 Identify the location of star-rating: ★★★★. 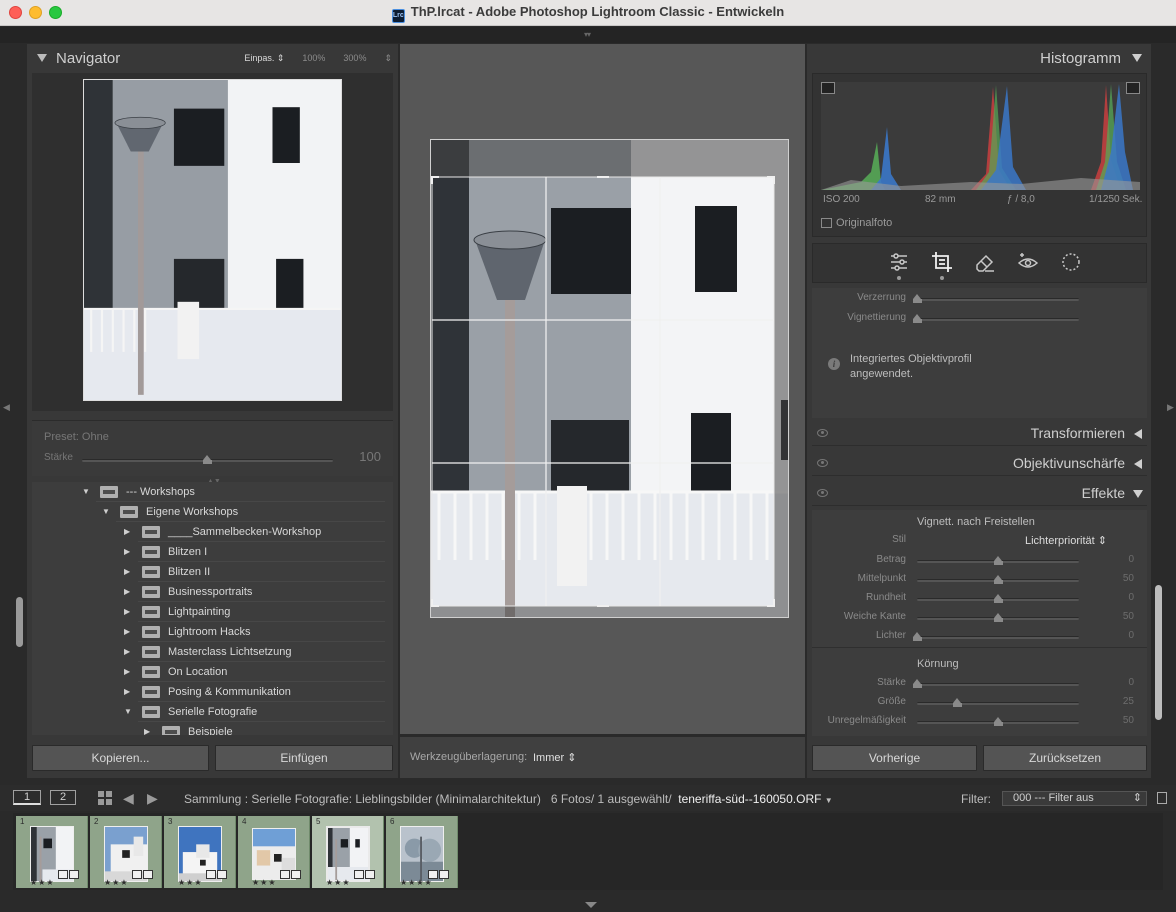
(416, 882).